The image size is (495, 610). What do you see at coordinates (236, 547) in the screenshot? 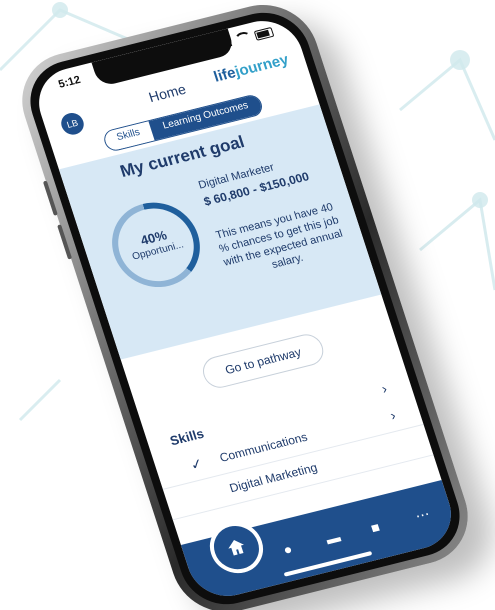
I see `home-icon` at bounding box center [236, 547].